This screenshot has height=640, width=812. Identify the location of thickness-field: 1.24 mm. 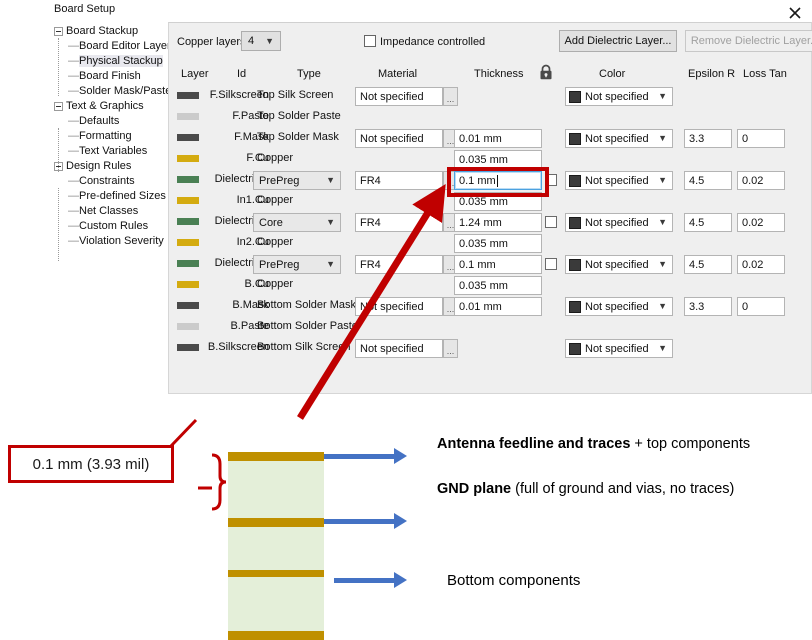
(498, 222).